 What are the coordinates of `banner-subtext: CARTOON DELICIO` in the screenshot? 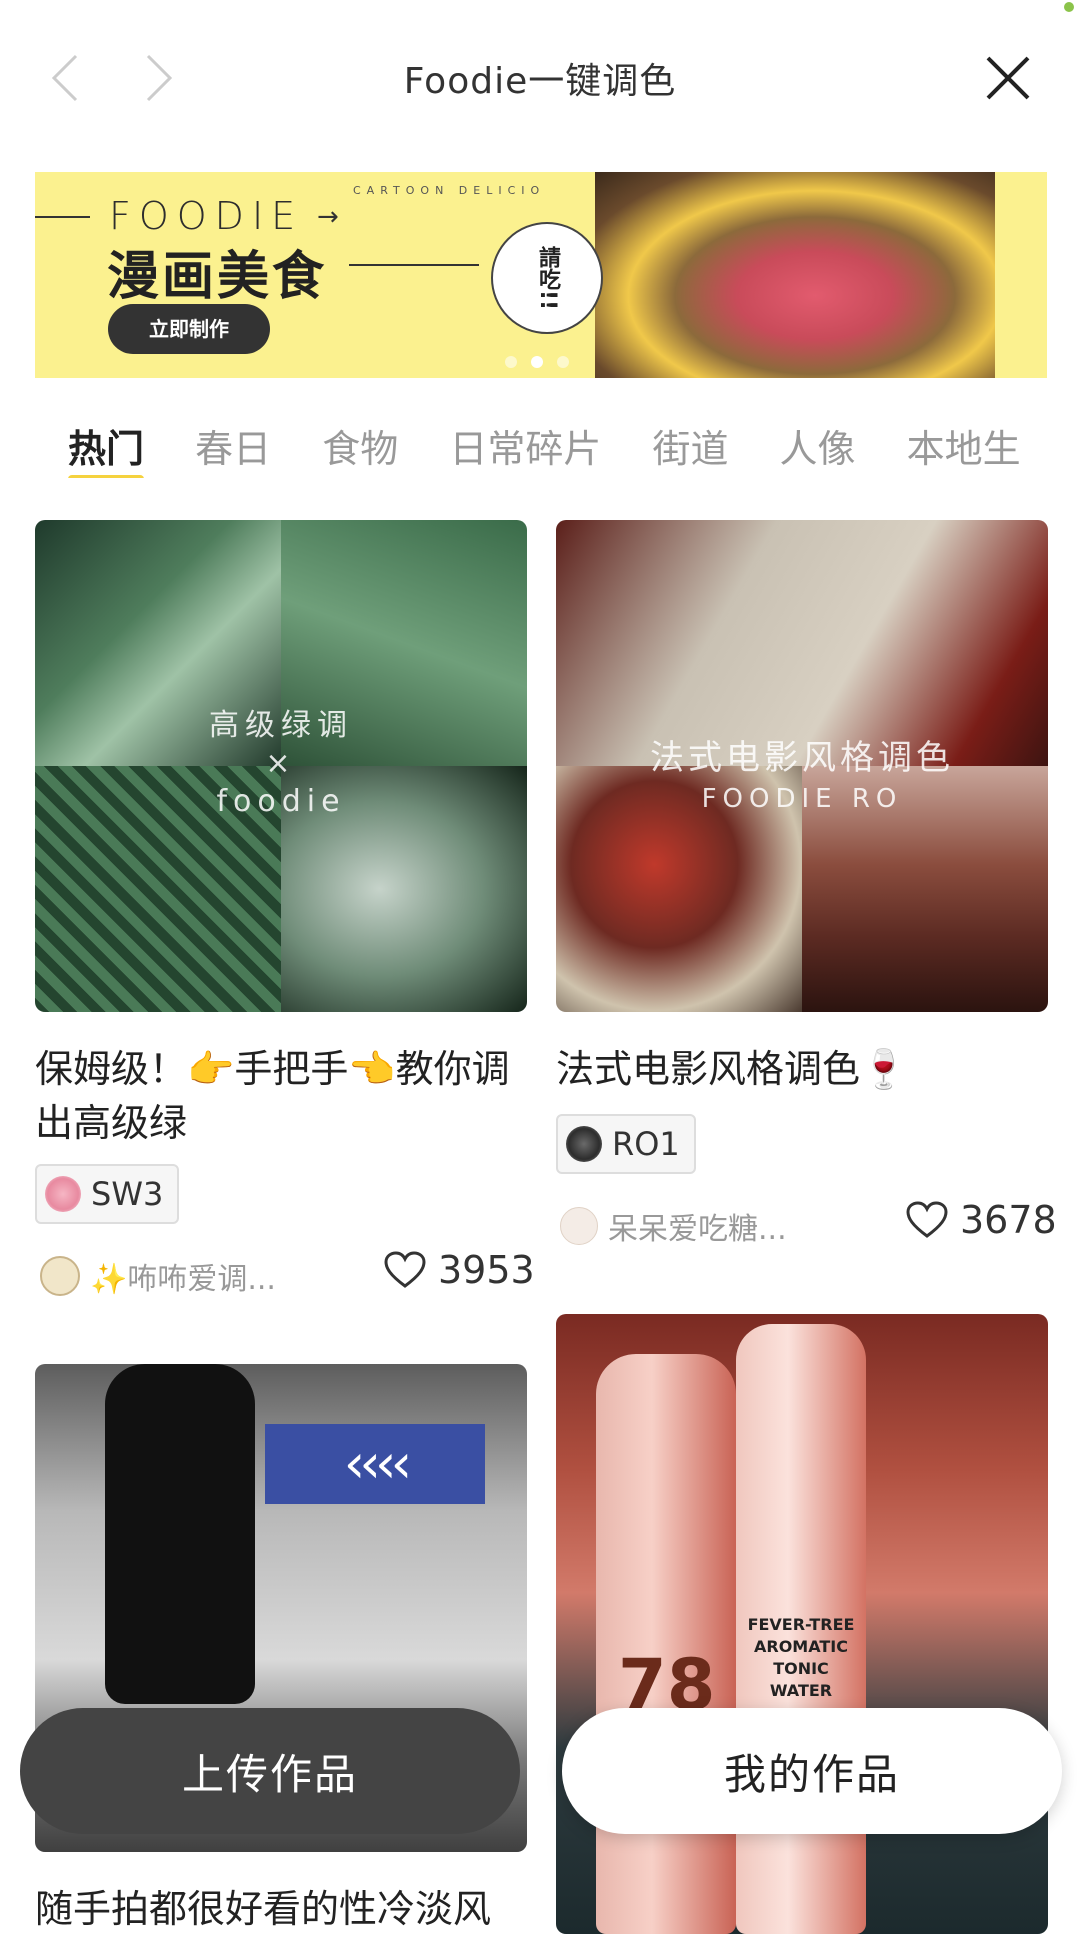 It's located at (449, 190).